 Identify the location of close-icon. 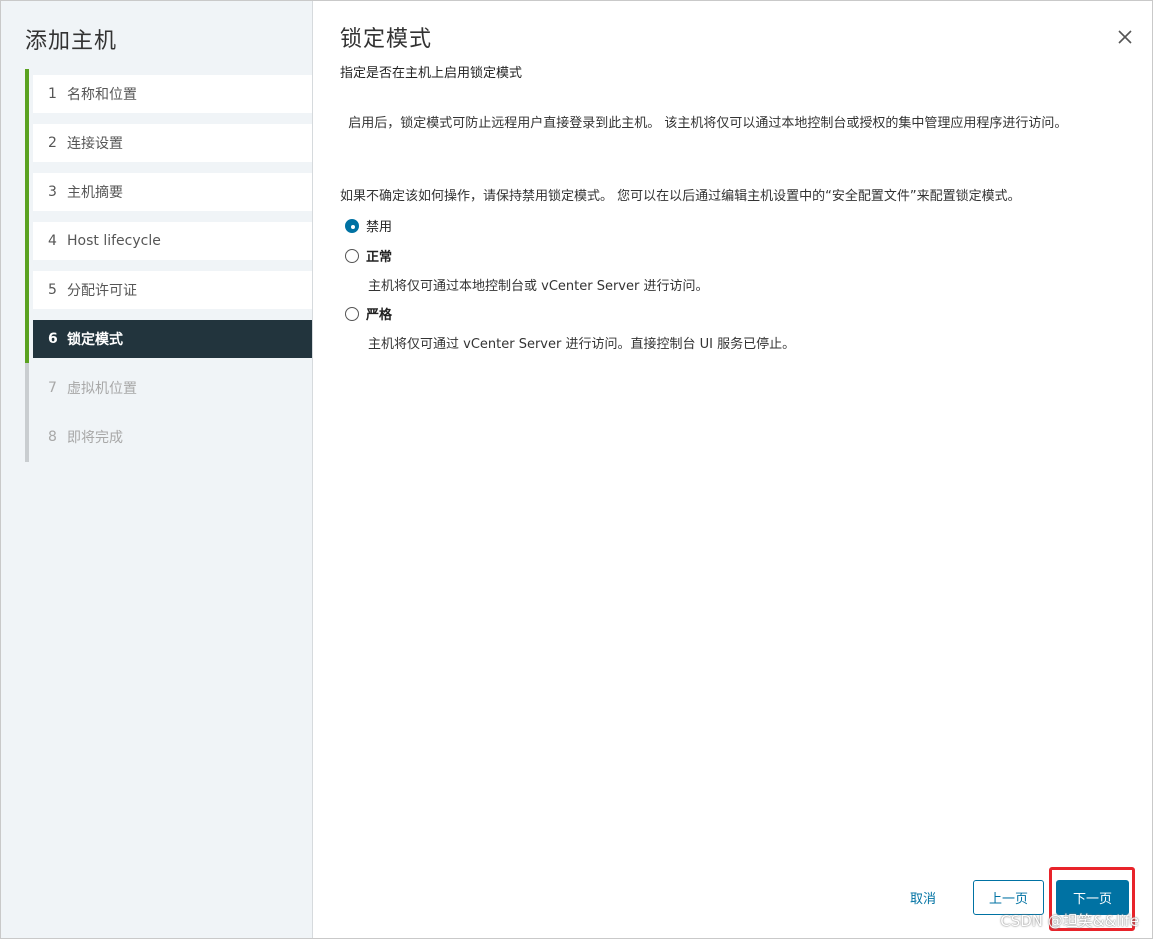
(1125, 37).